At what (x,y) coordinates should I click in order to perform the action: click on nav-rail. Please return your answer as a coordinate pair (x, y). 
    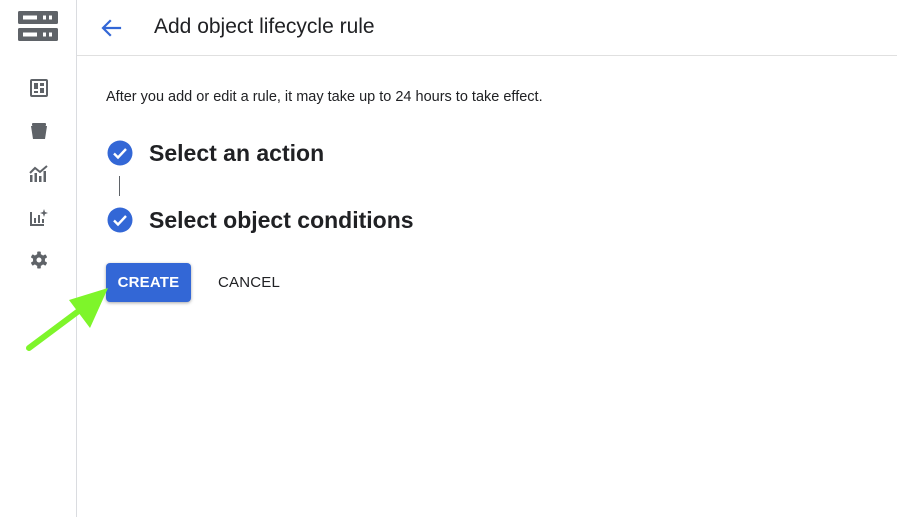
    Looking at the image, I should click on (38, 258).